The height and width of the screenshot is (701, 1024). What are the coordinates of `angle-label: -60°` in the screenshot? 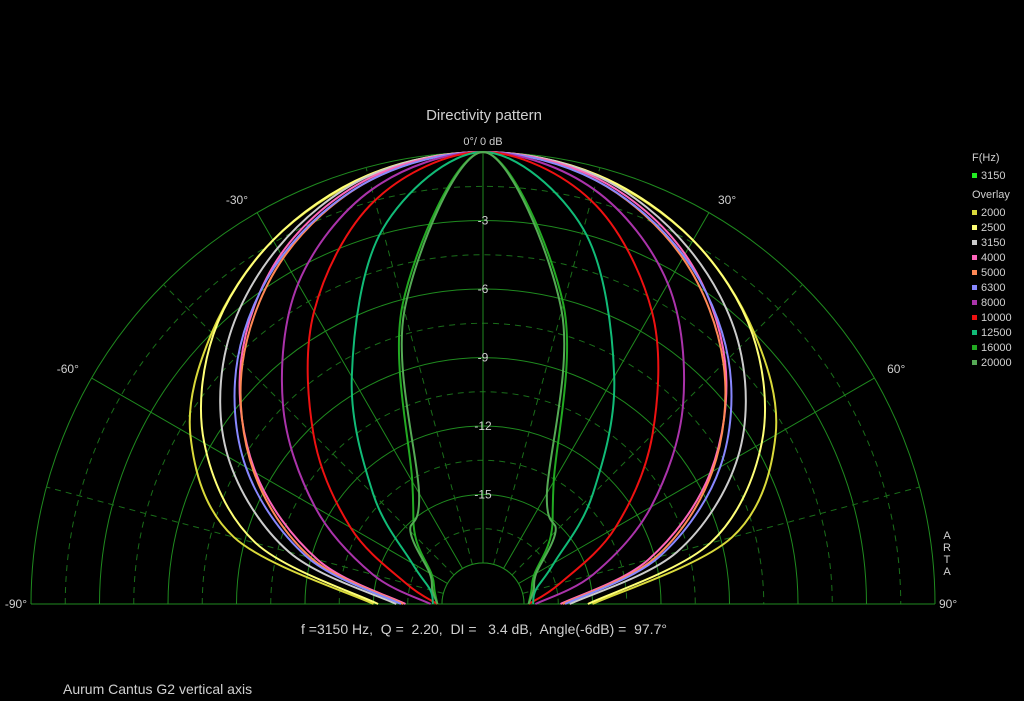 It's located at (68, 369).